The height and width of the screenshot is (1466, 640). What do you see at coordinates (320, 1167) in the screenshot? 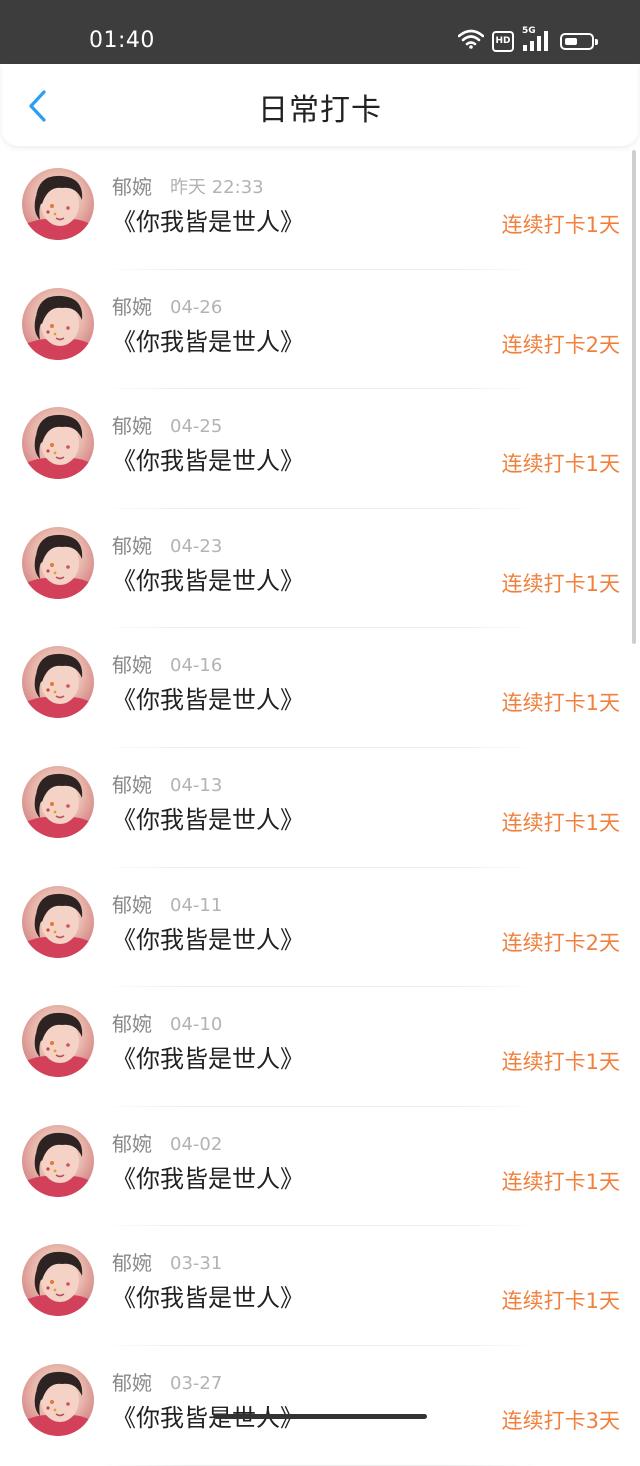
I see `checkin-item: 郁婉 04-02 《你我皆是世人》 连续打卡1天` at bounding box center [320, 1167].